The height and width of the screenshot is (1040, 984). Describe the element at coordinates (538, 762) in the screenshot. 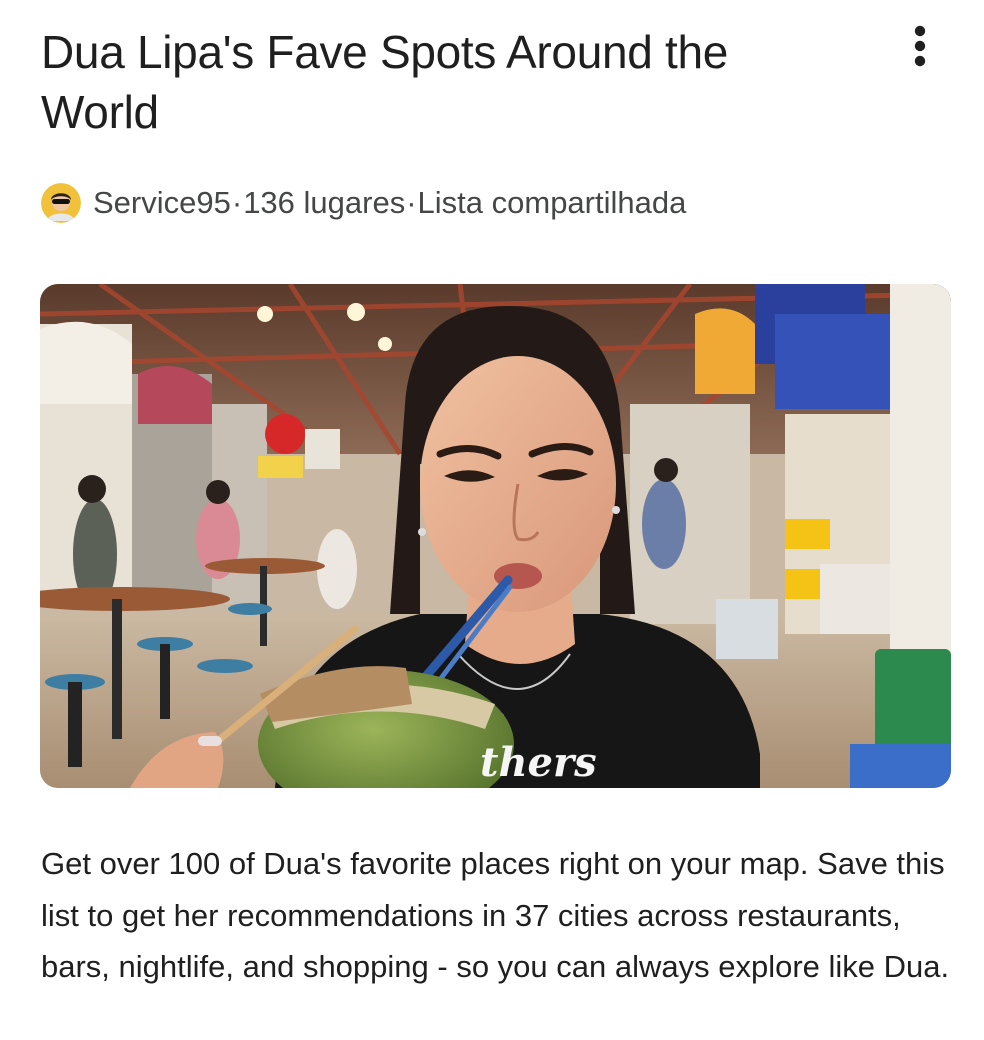

I see `shirt-graphic-text: thers` at that location.